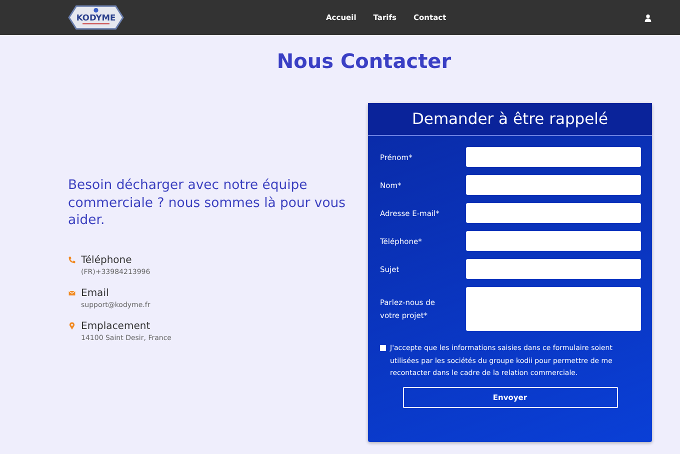 The image size is (680, 454). I want to click on pin-icon, so click(72, 326).